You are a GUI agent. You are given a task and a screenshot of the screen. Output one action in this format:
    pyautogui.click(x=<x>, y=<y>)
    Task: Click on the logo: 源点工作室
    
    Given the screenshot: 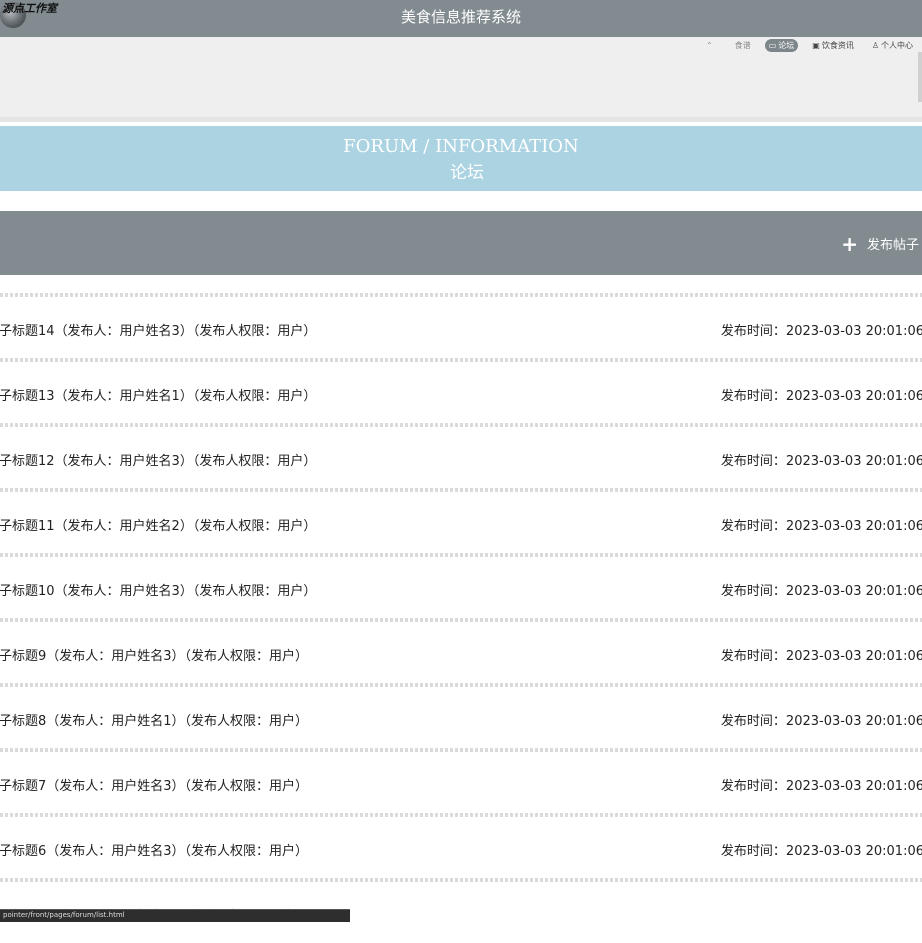 What is the action you would take?
    pyautogui.click(x=45, y=15)
    